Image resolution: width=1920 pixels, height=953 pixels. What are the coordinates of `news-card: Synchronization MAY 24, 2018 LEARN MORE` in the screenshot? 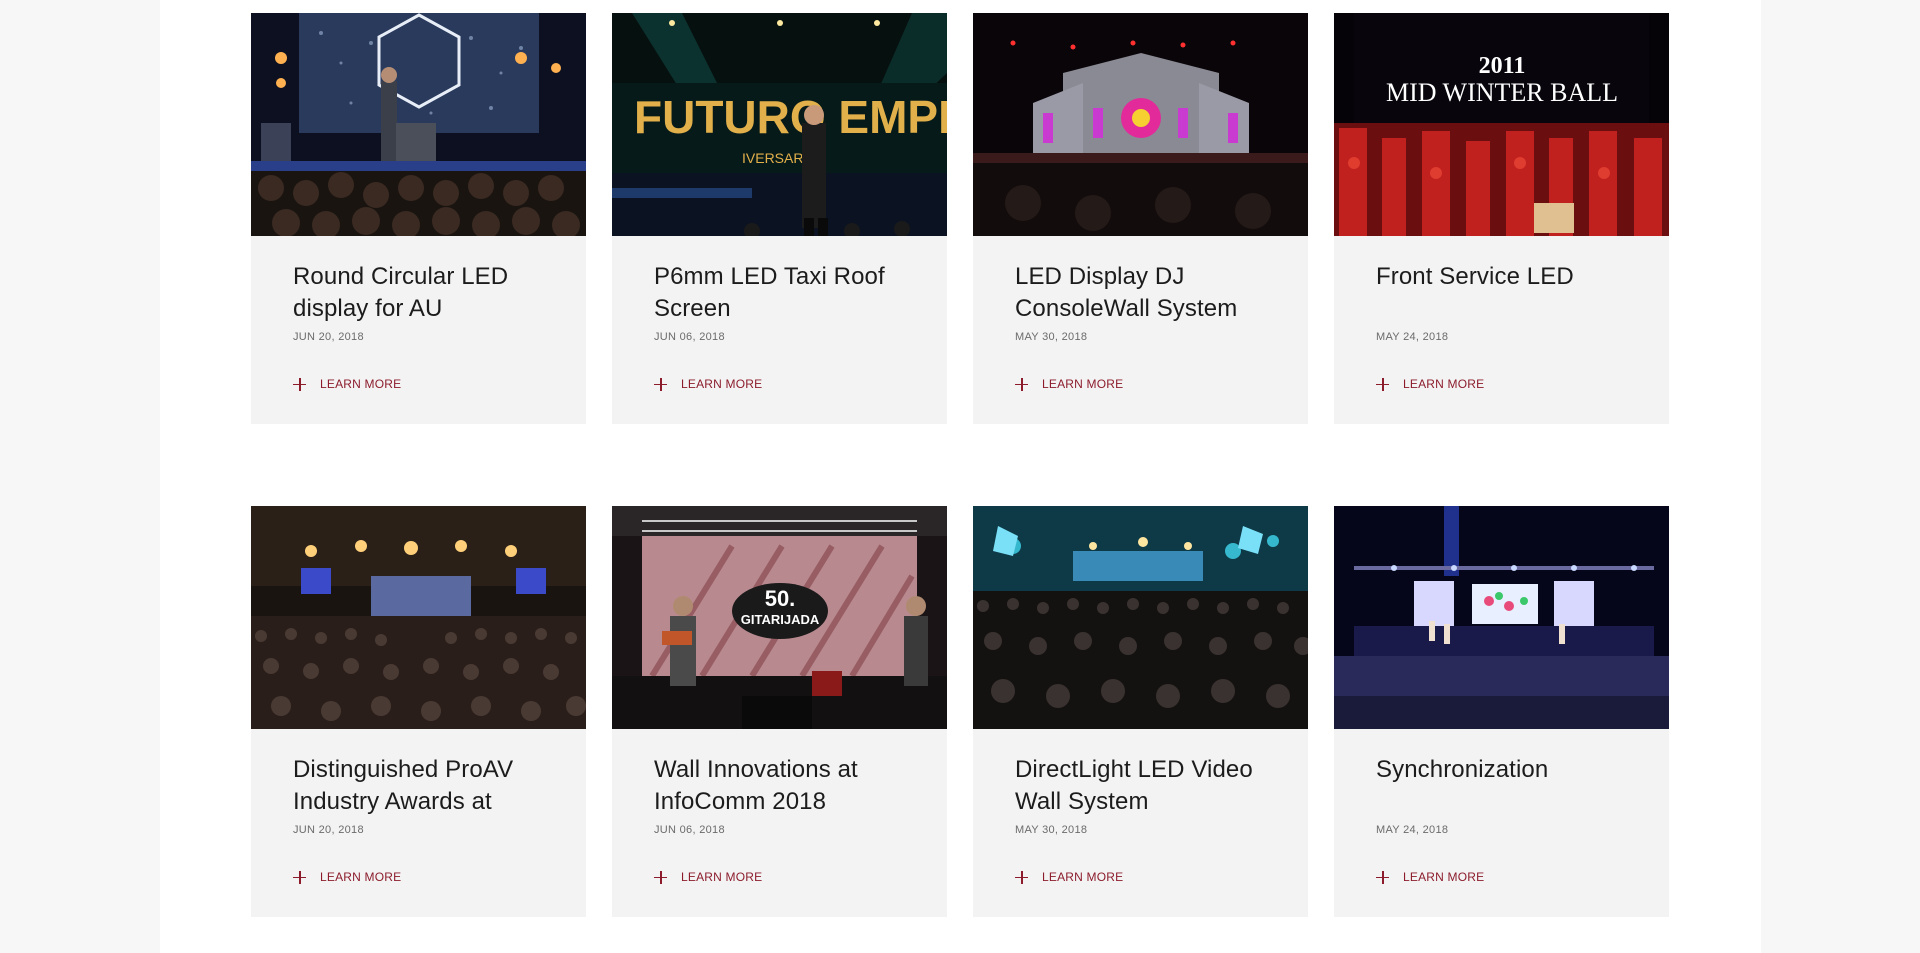 It's located at (1501, 711).